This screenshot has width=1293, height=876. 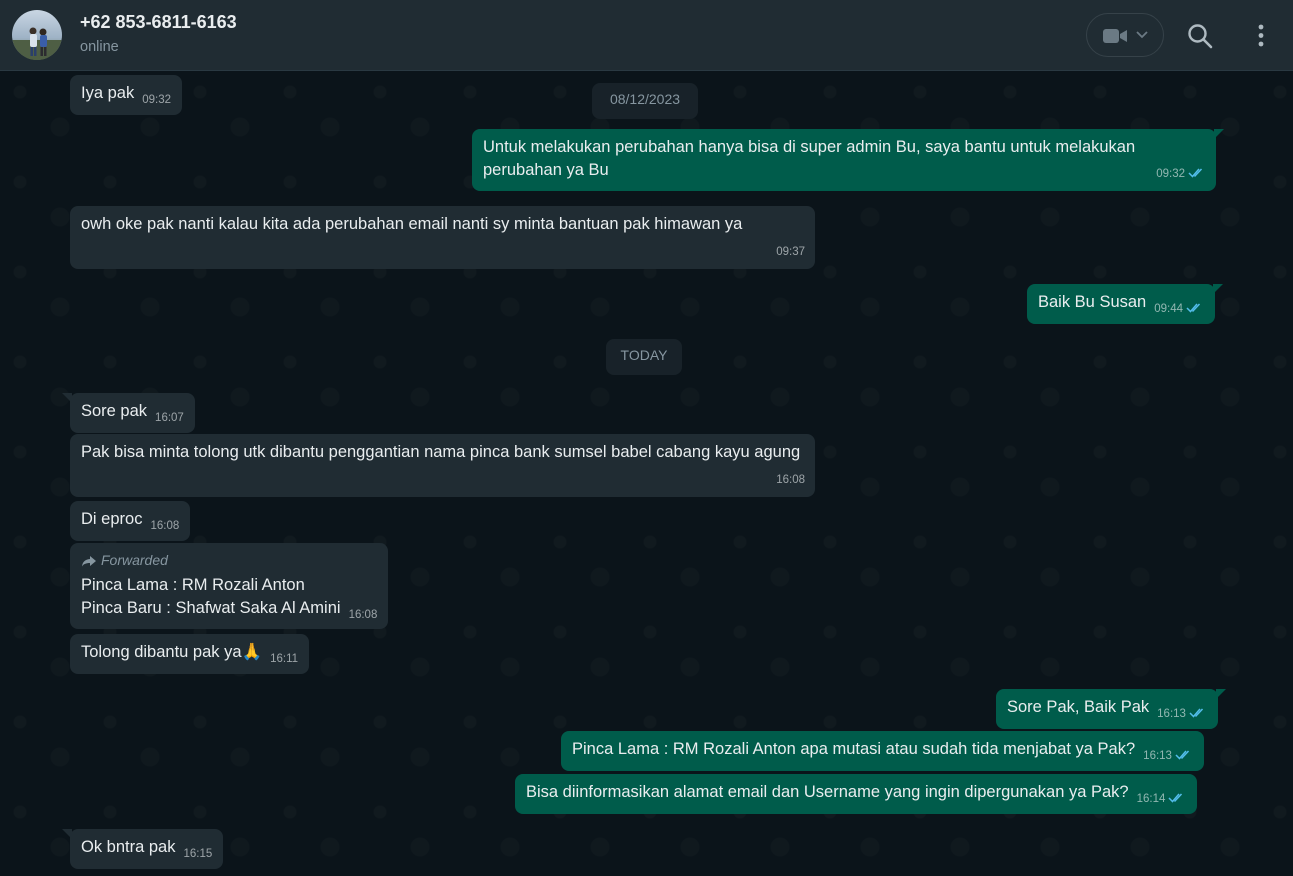 I want to click on message-text: Sore Pak, Baik Pak, so click(x=1078, y=707).